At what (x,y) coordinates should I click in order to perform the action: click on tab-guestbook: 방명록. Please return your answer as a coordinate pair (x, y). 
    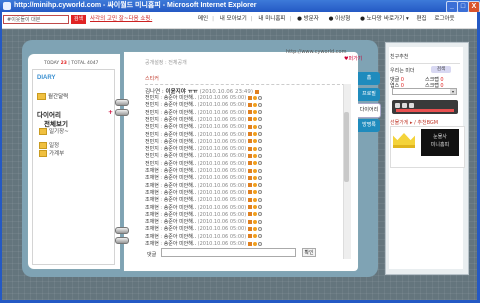
    Looking at the image, I should click on (369, 125).